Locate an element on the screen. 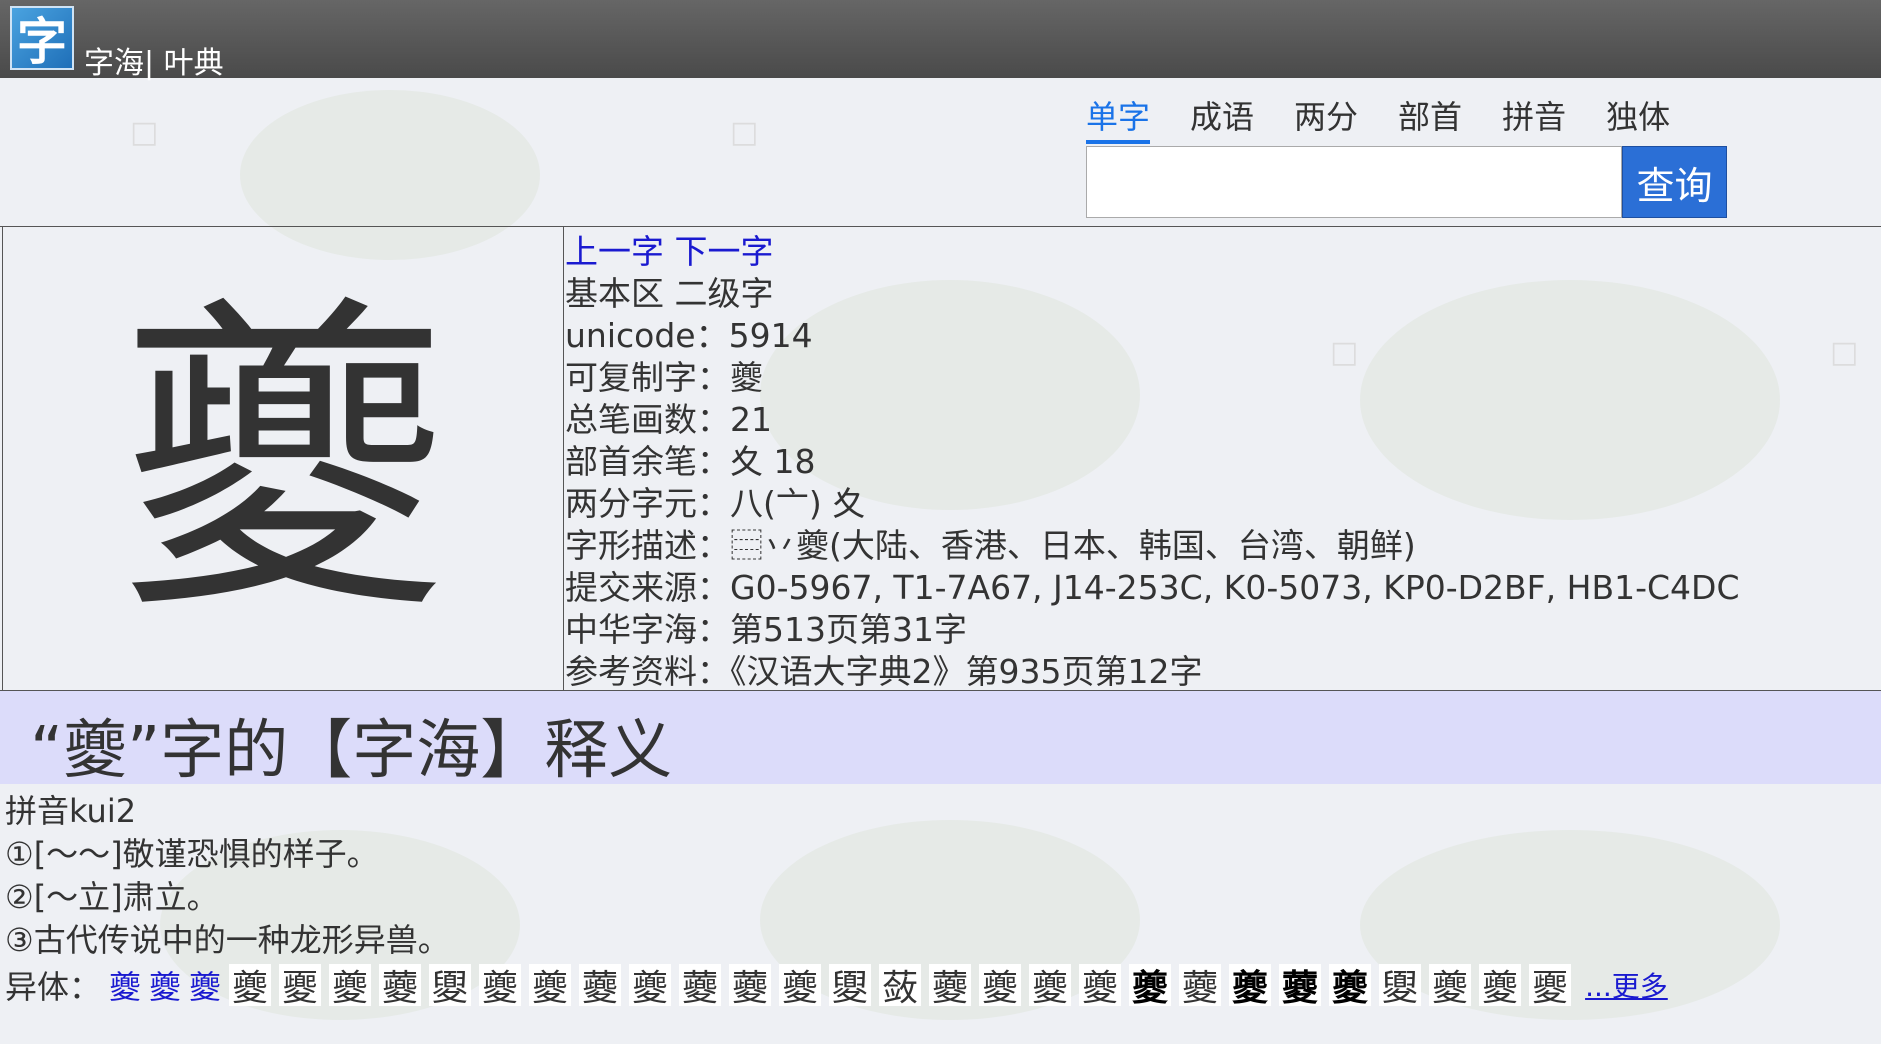  detail-shape-description: 字形描述：⿳丷夔(大陆、香港、日本、韩国、台湾、朝鲜) is located at coordinates (990, 545).